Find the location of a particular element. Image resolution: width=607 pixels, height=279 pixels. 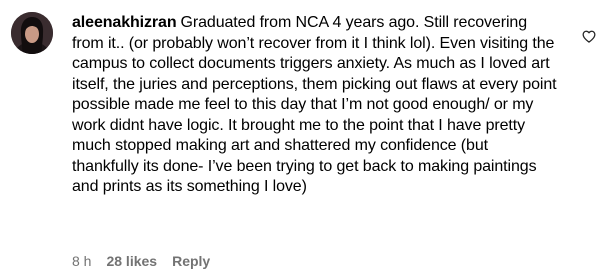

avatar-image is located at coordinates (32, 33).